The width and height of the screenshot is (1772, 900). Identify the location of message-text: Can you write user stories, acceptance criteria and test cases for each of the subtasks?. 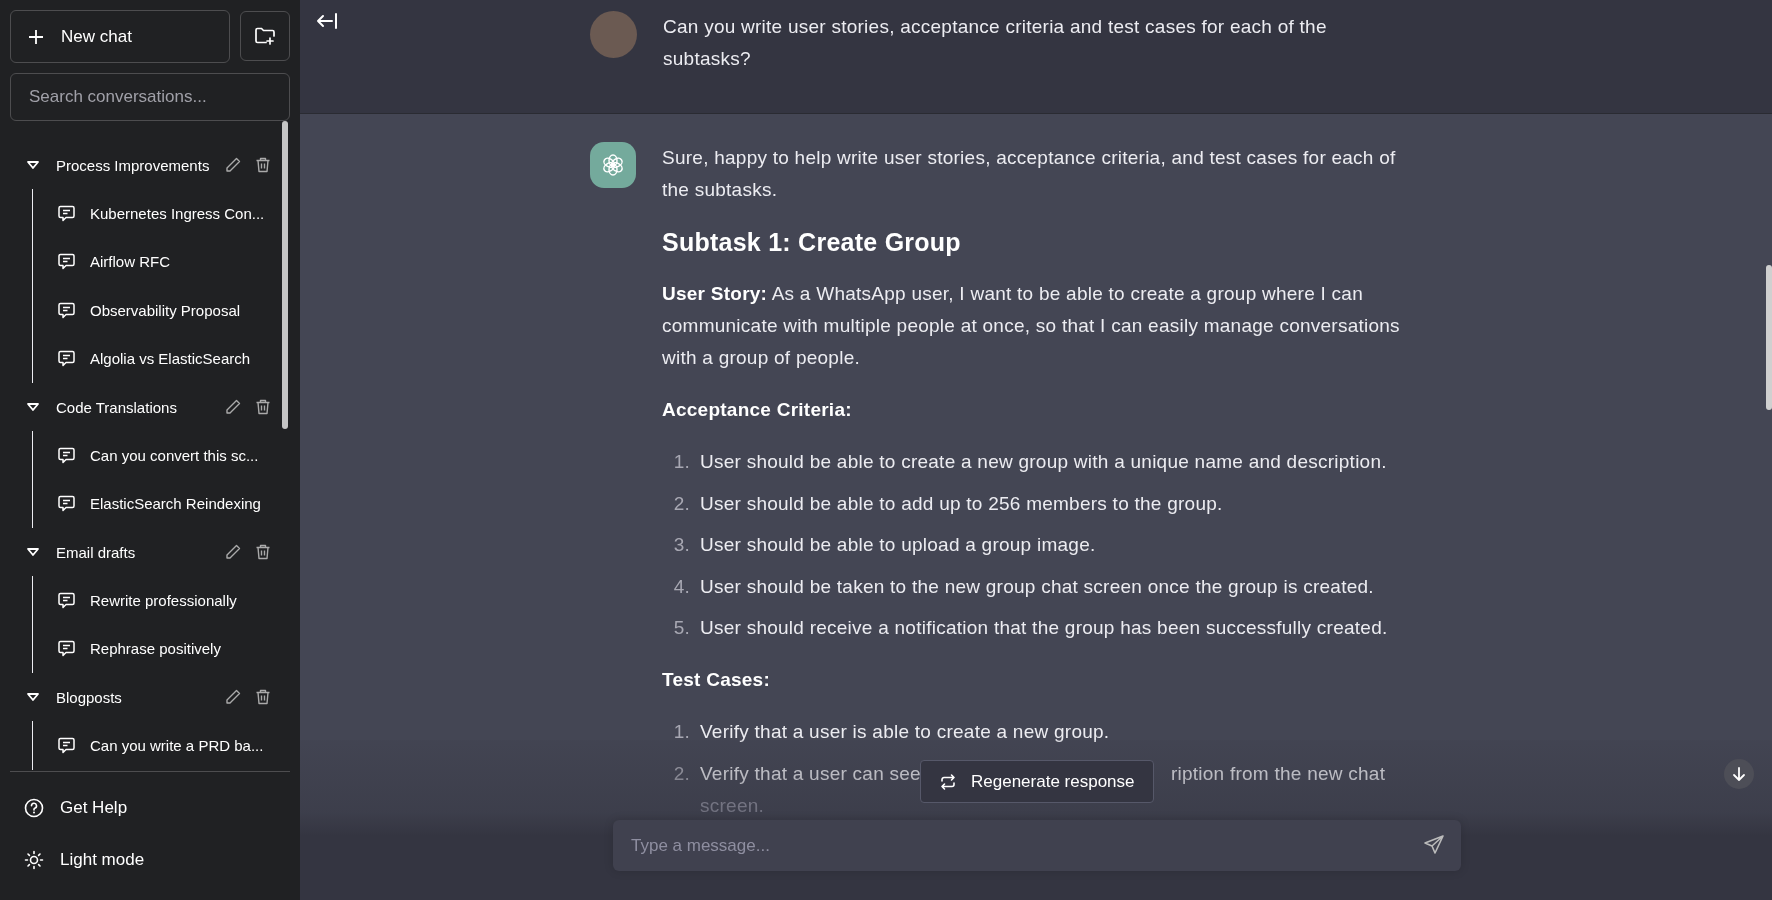
(995, 43).